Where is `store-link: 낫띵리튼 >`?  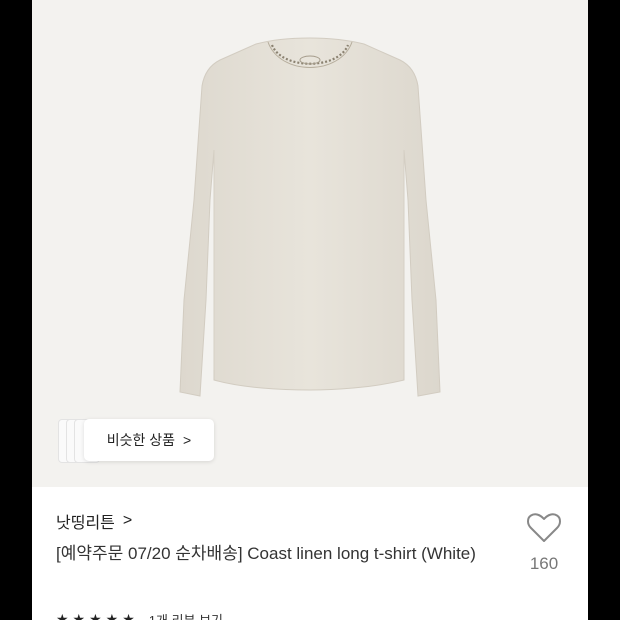
store-link: 낫띵리튼 > is located at coordinates (94, 521).